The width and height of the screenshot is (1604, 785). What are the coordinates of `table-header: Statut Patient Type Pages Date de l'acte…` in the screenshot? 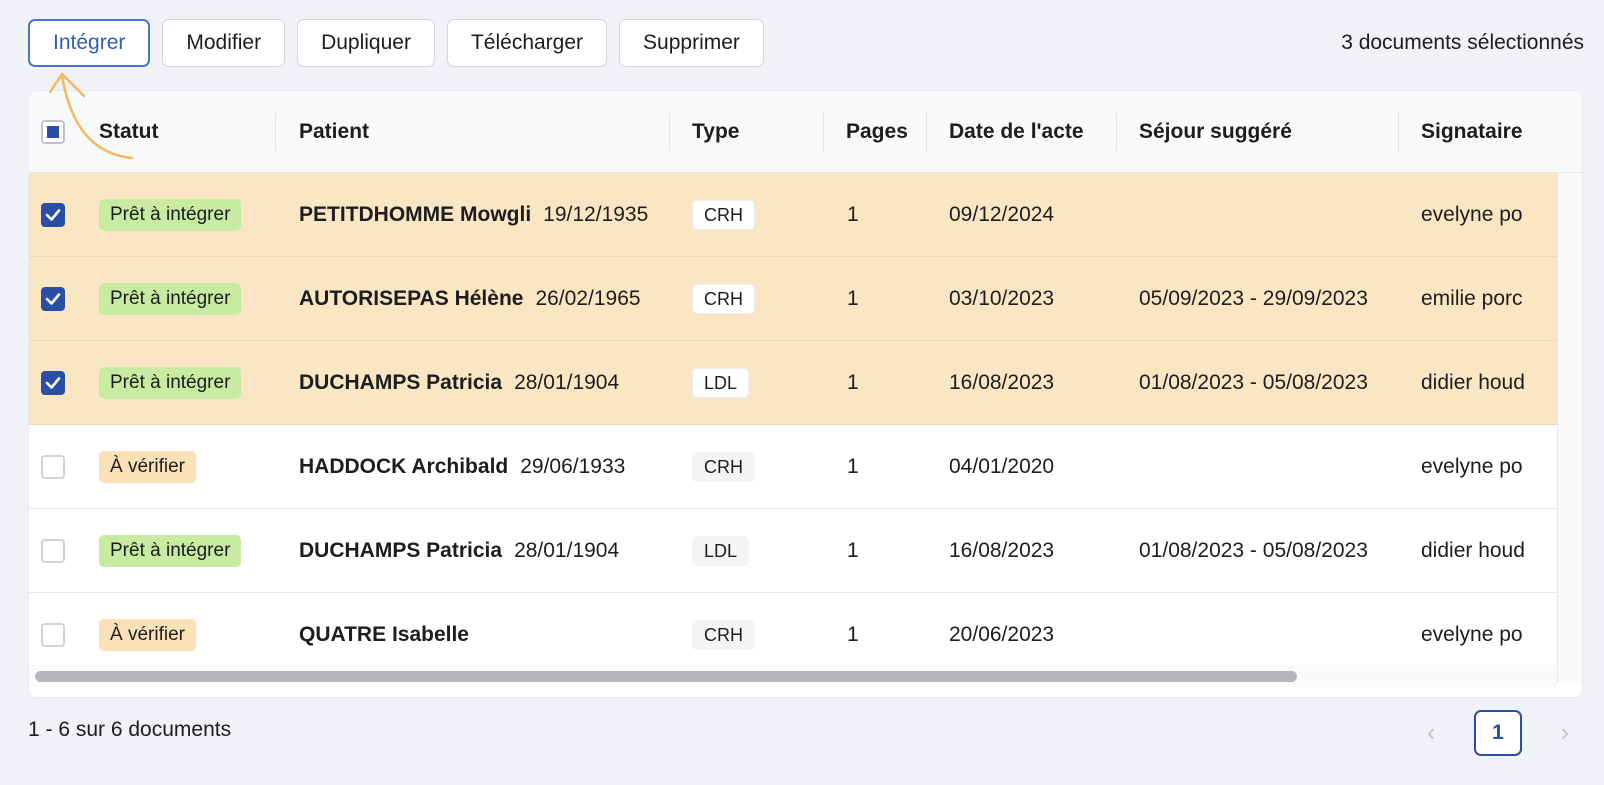 It's located at (805, 132).